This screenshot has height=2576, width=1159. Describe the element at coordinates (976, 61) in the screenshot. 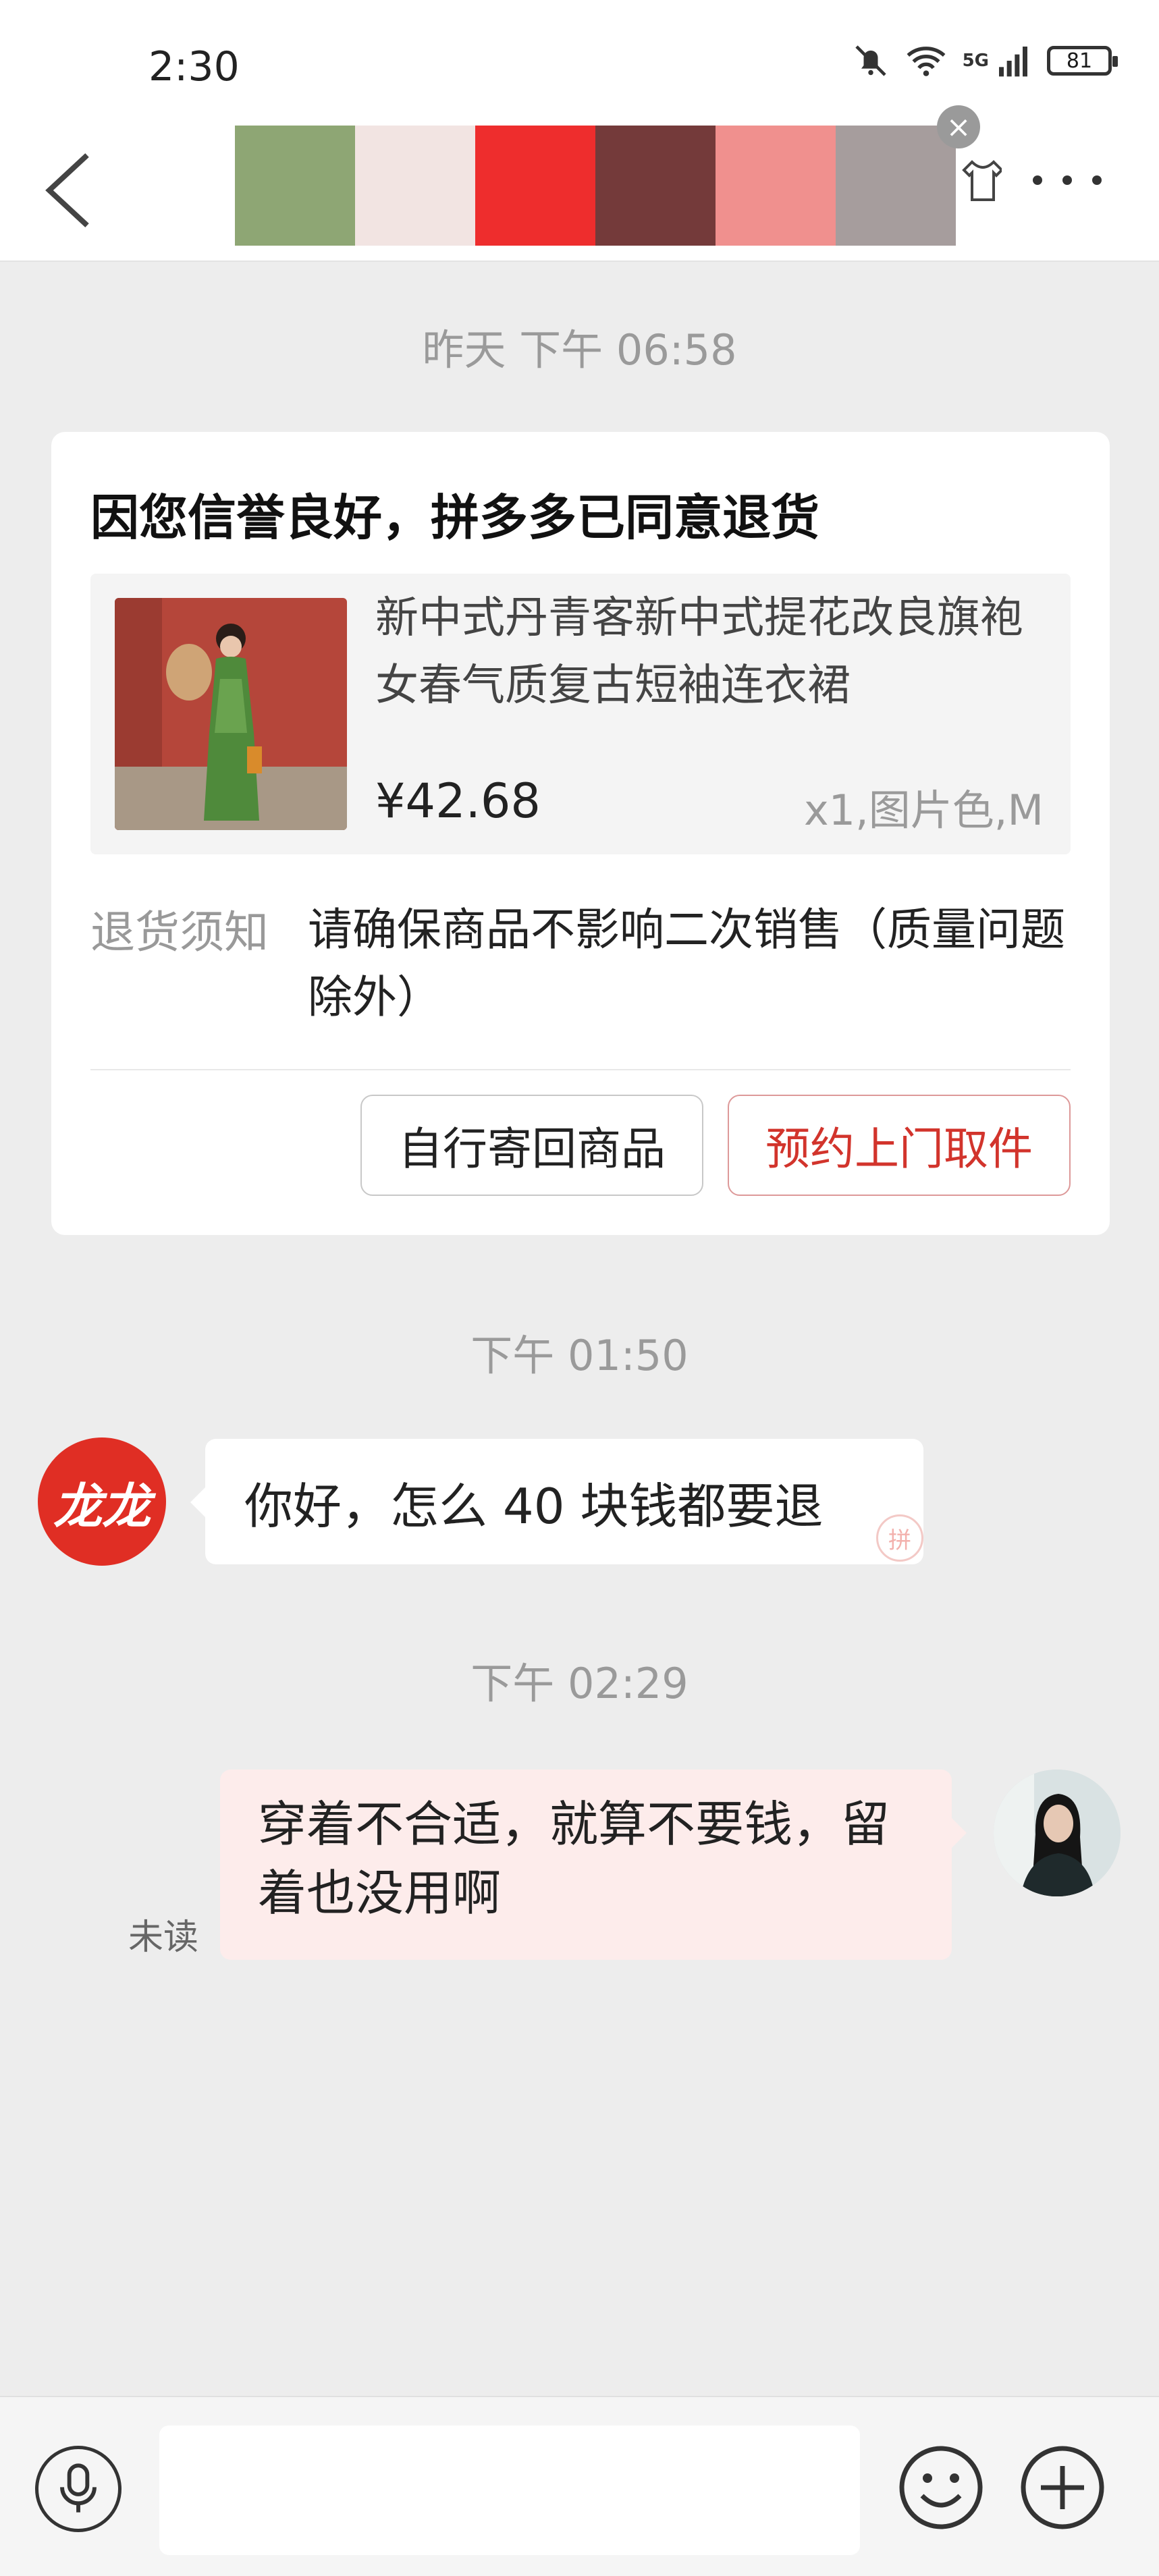

I see `network-type-label: 5G` at that location.